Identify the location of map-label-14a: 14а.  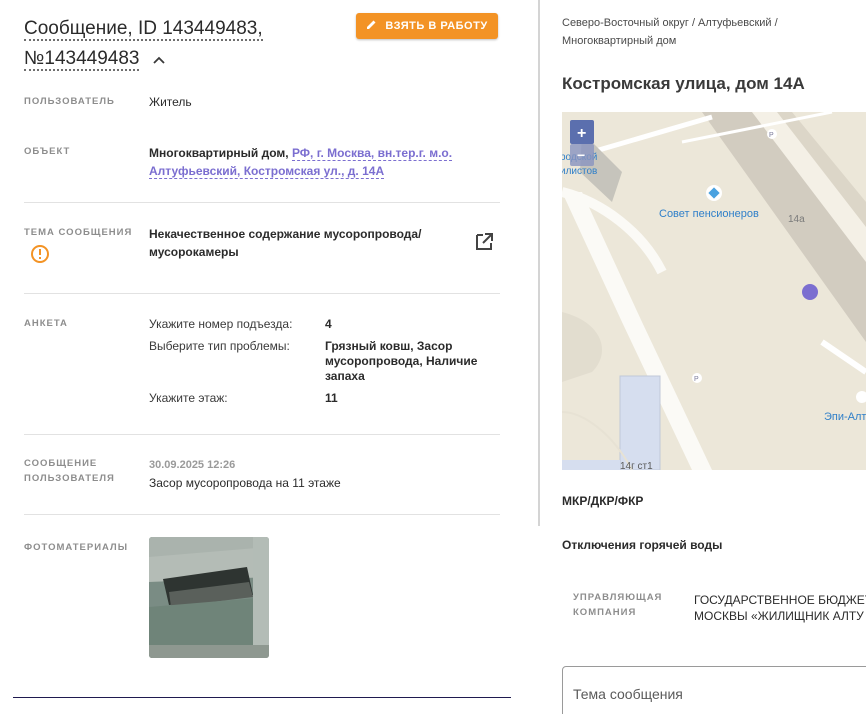
(796, 219).